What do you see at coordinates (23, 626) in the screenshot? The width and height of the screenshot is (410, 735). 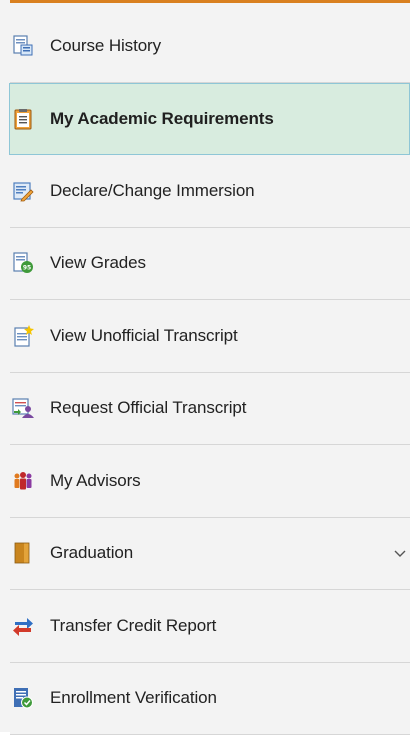 I see `transfer-arrows-icon` at bounding box center [23, 626].